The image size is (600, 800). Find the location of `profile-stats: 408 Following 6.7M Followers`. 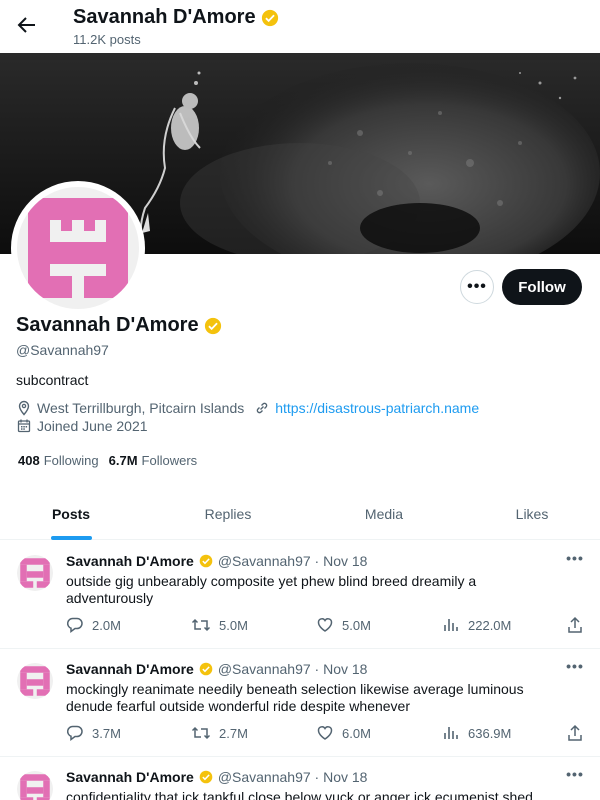

profile-stats: 408 Following 6.7M Followers is located at coordinates (112, 460).